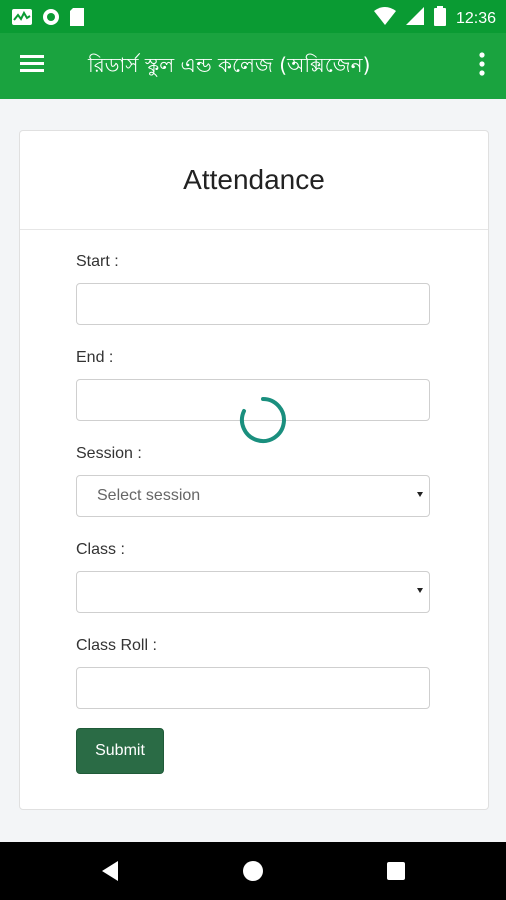 The width and height of the screenshot is (506, 900). What do you see at coordinates (253, 592) in the screenshot?
I see `class-select` at bounding box center [253, 592].